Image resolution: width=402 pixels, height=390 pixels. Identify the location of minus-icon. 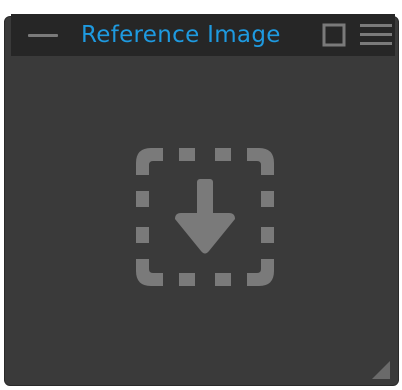
(43, 35).